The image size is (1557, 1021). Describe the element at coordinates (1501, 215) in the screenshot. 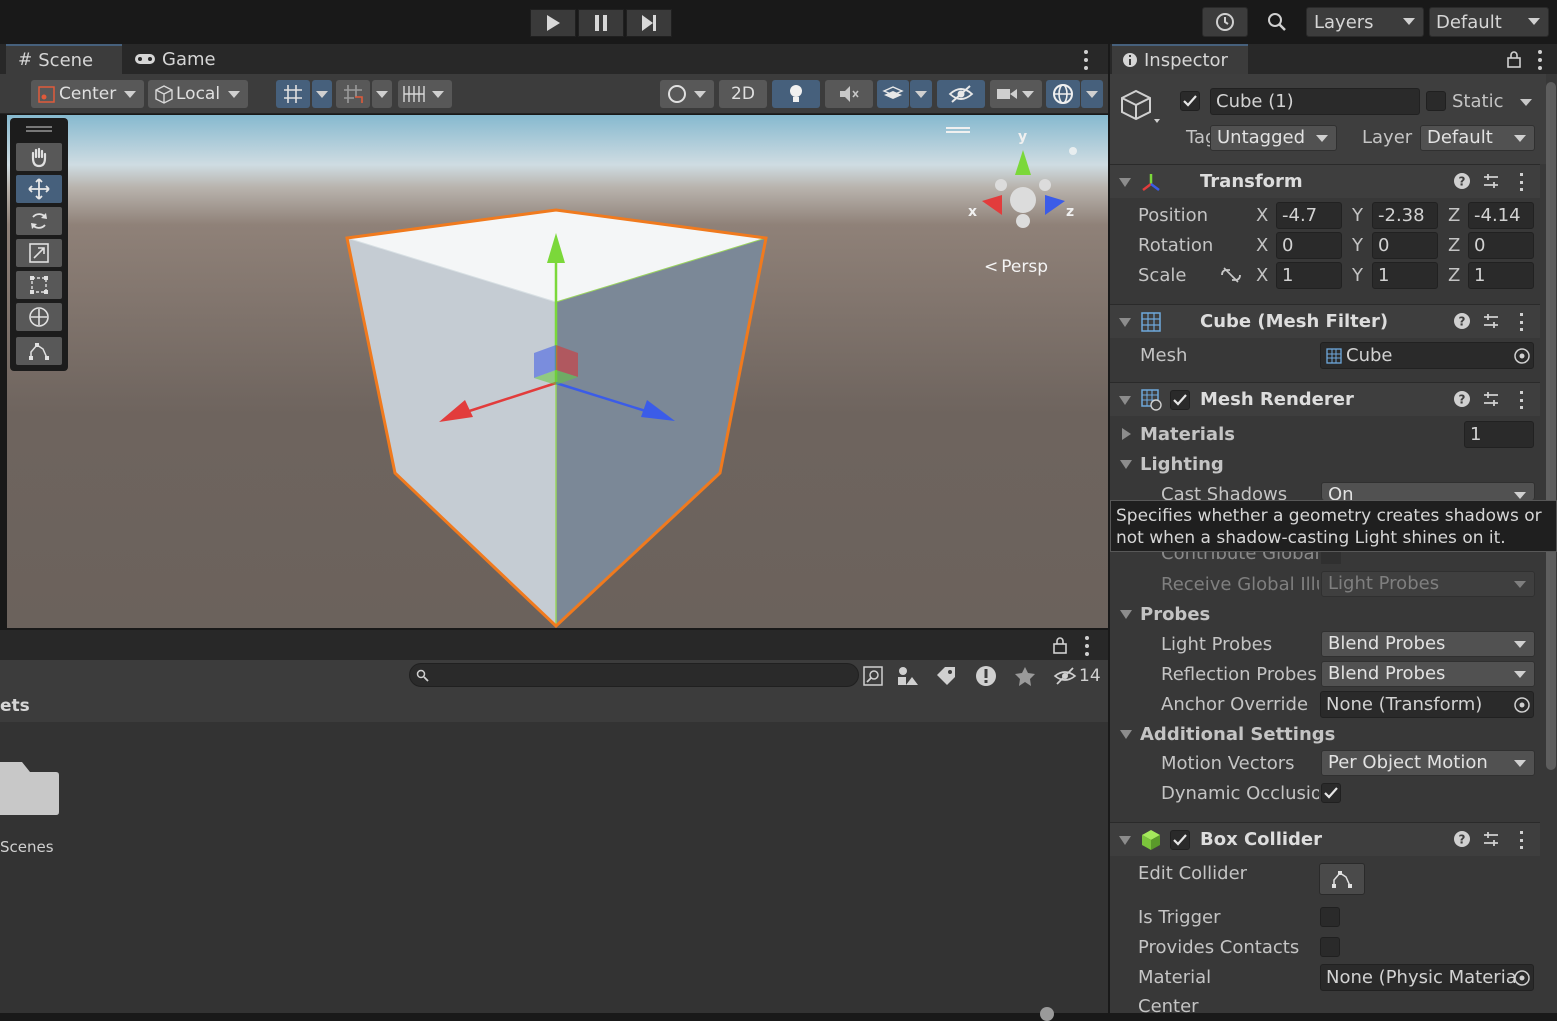

I see `position-z-input: -4.14` at that location.